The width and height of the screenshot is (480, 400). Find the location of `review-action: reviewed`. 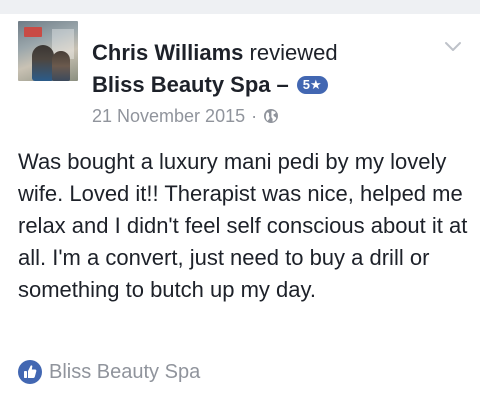

review-action: reviewed is located at coordinates (293, 52).